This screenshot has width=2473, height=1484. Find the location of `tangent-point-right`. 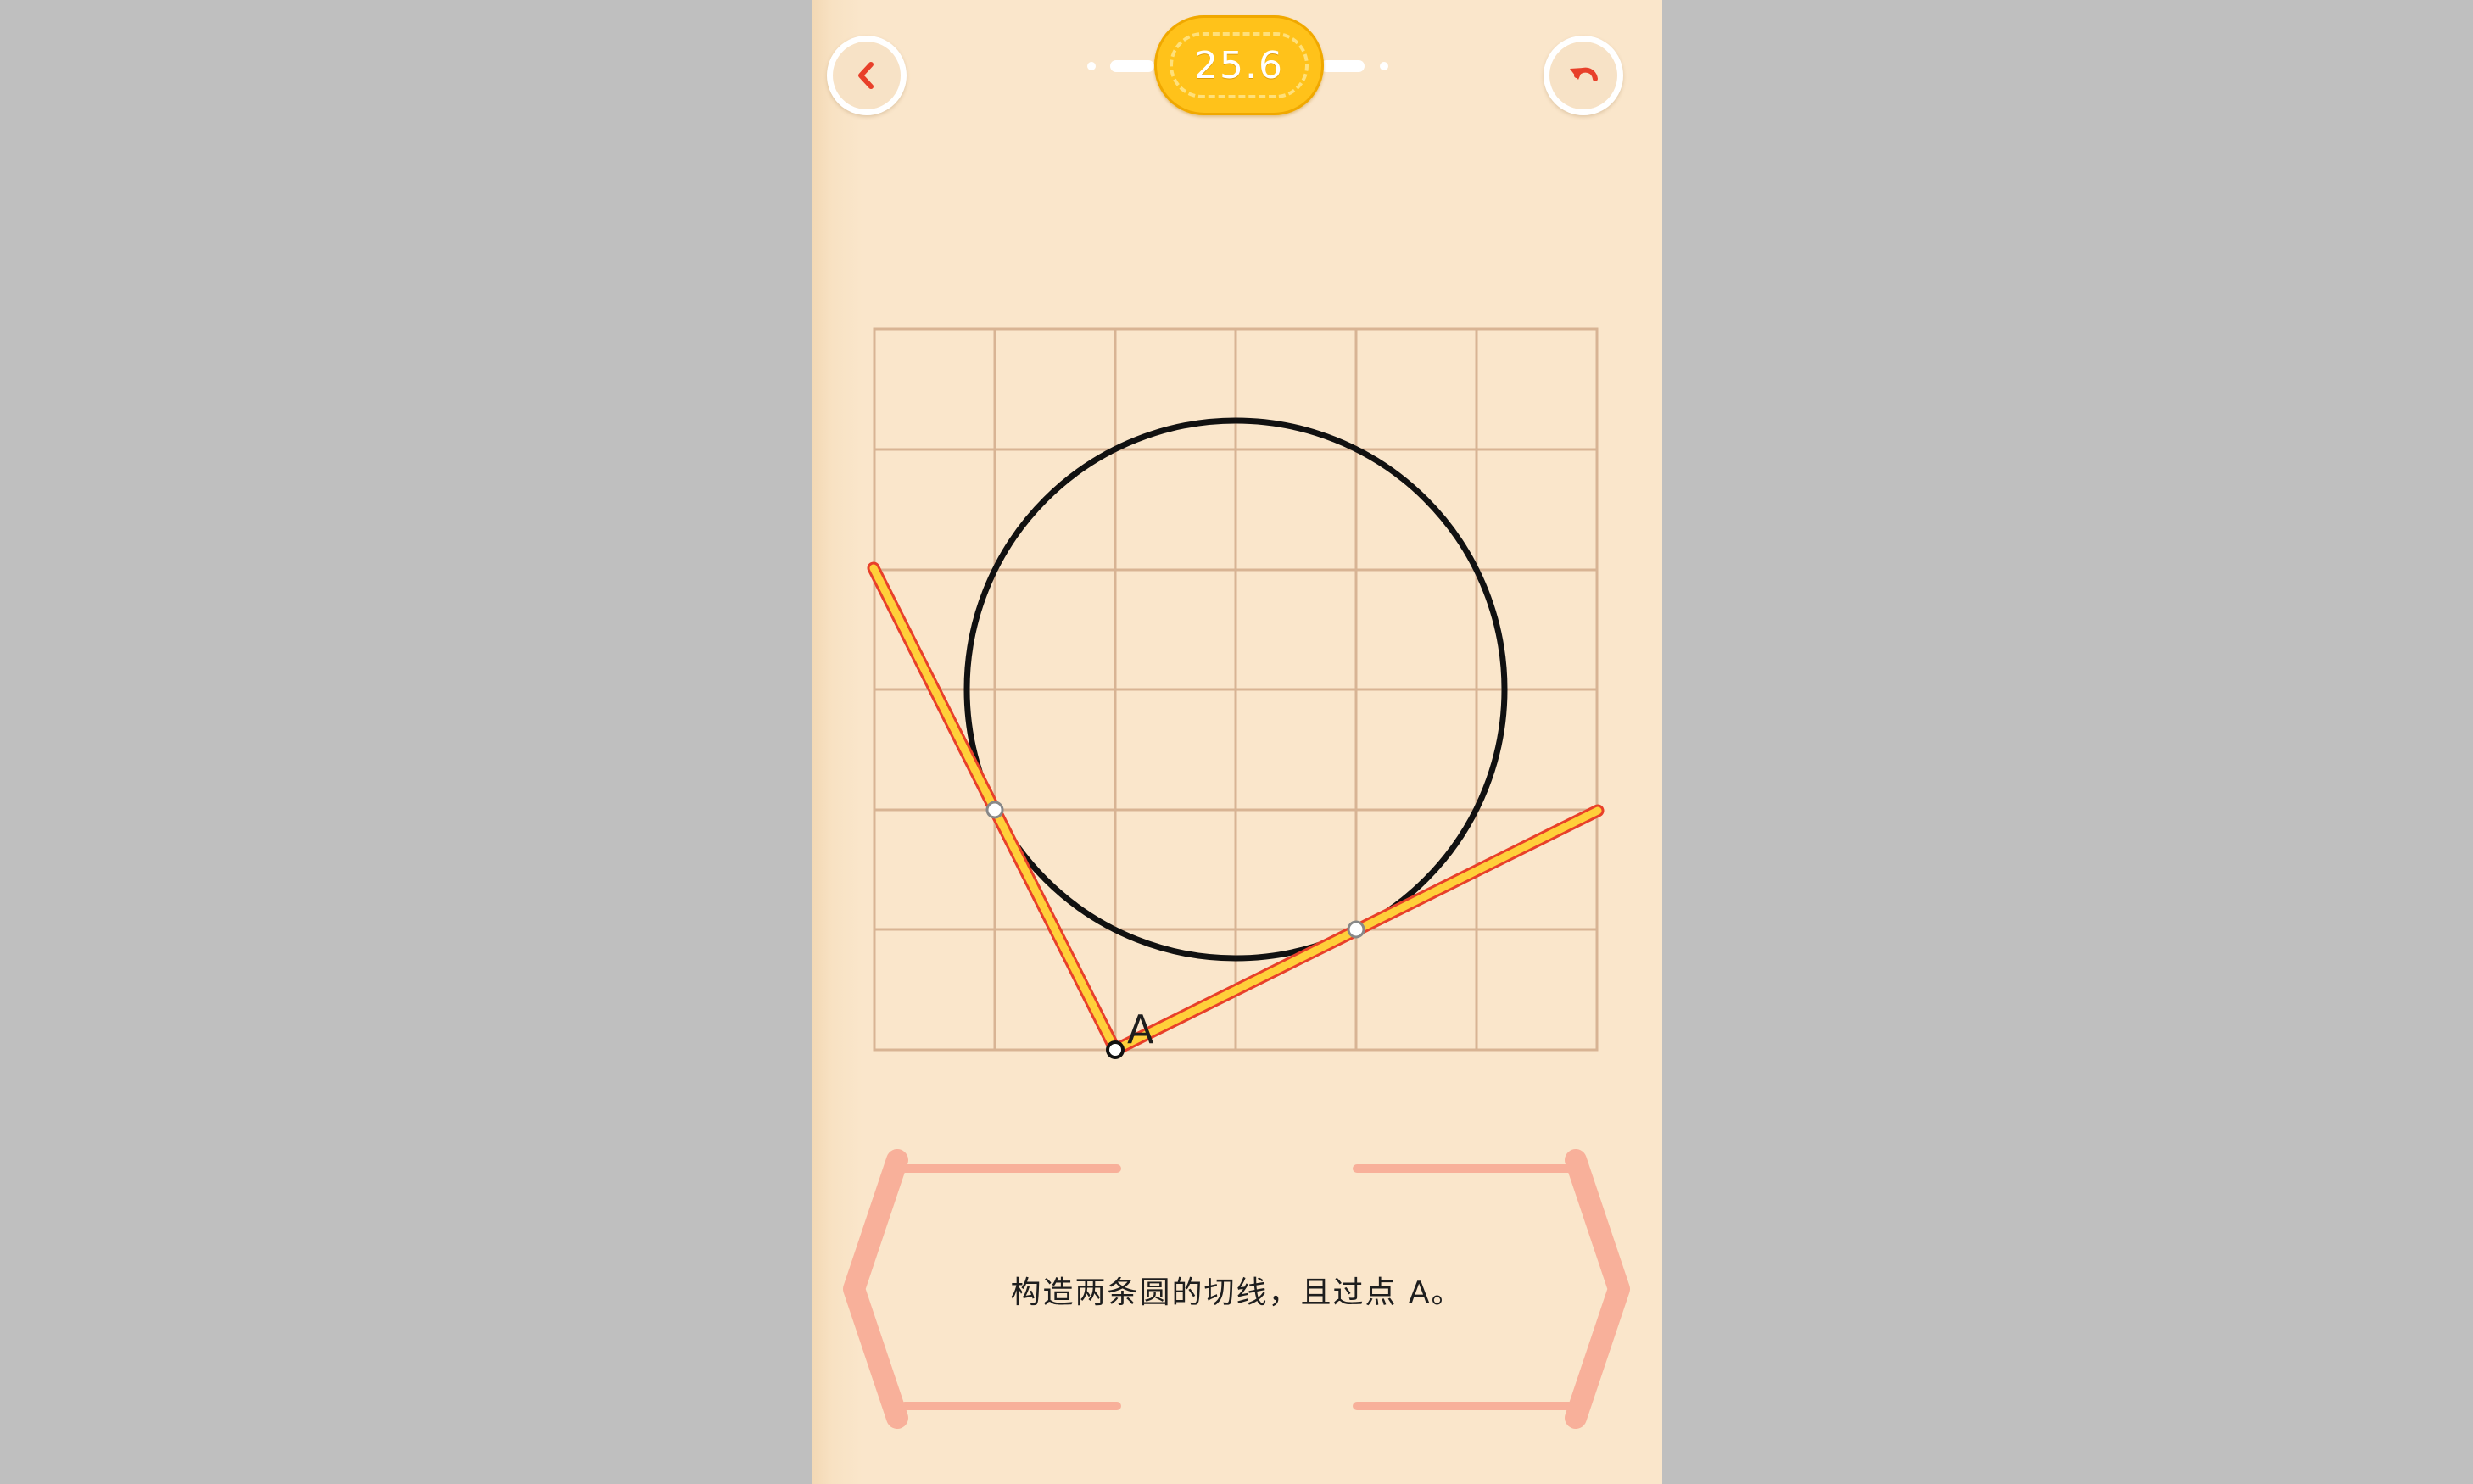

tangent-point-right is located at coordinates (1356, 929).